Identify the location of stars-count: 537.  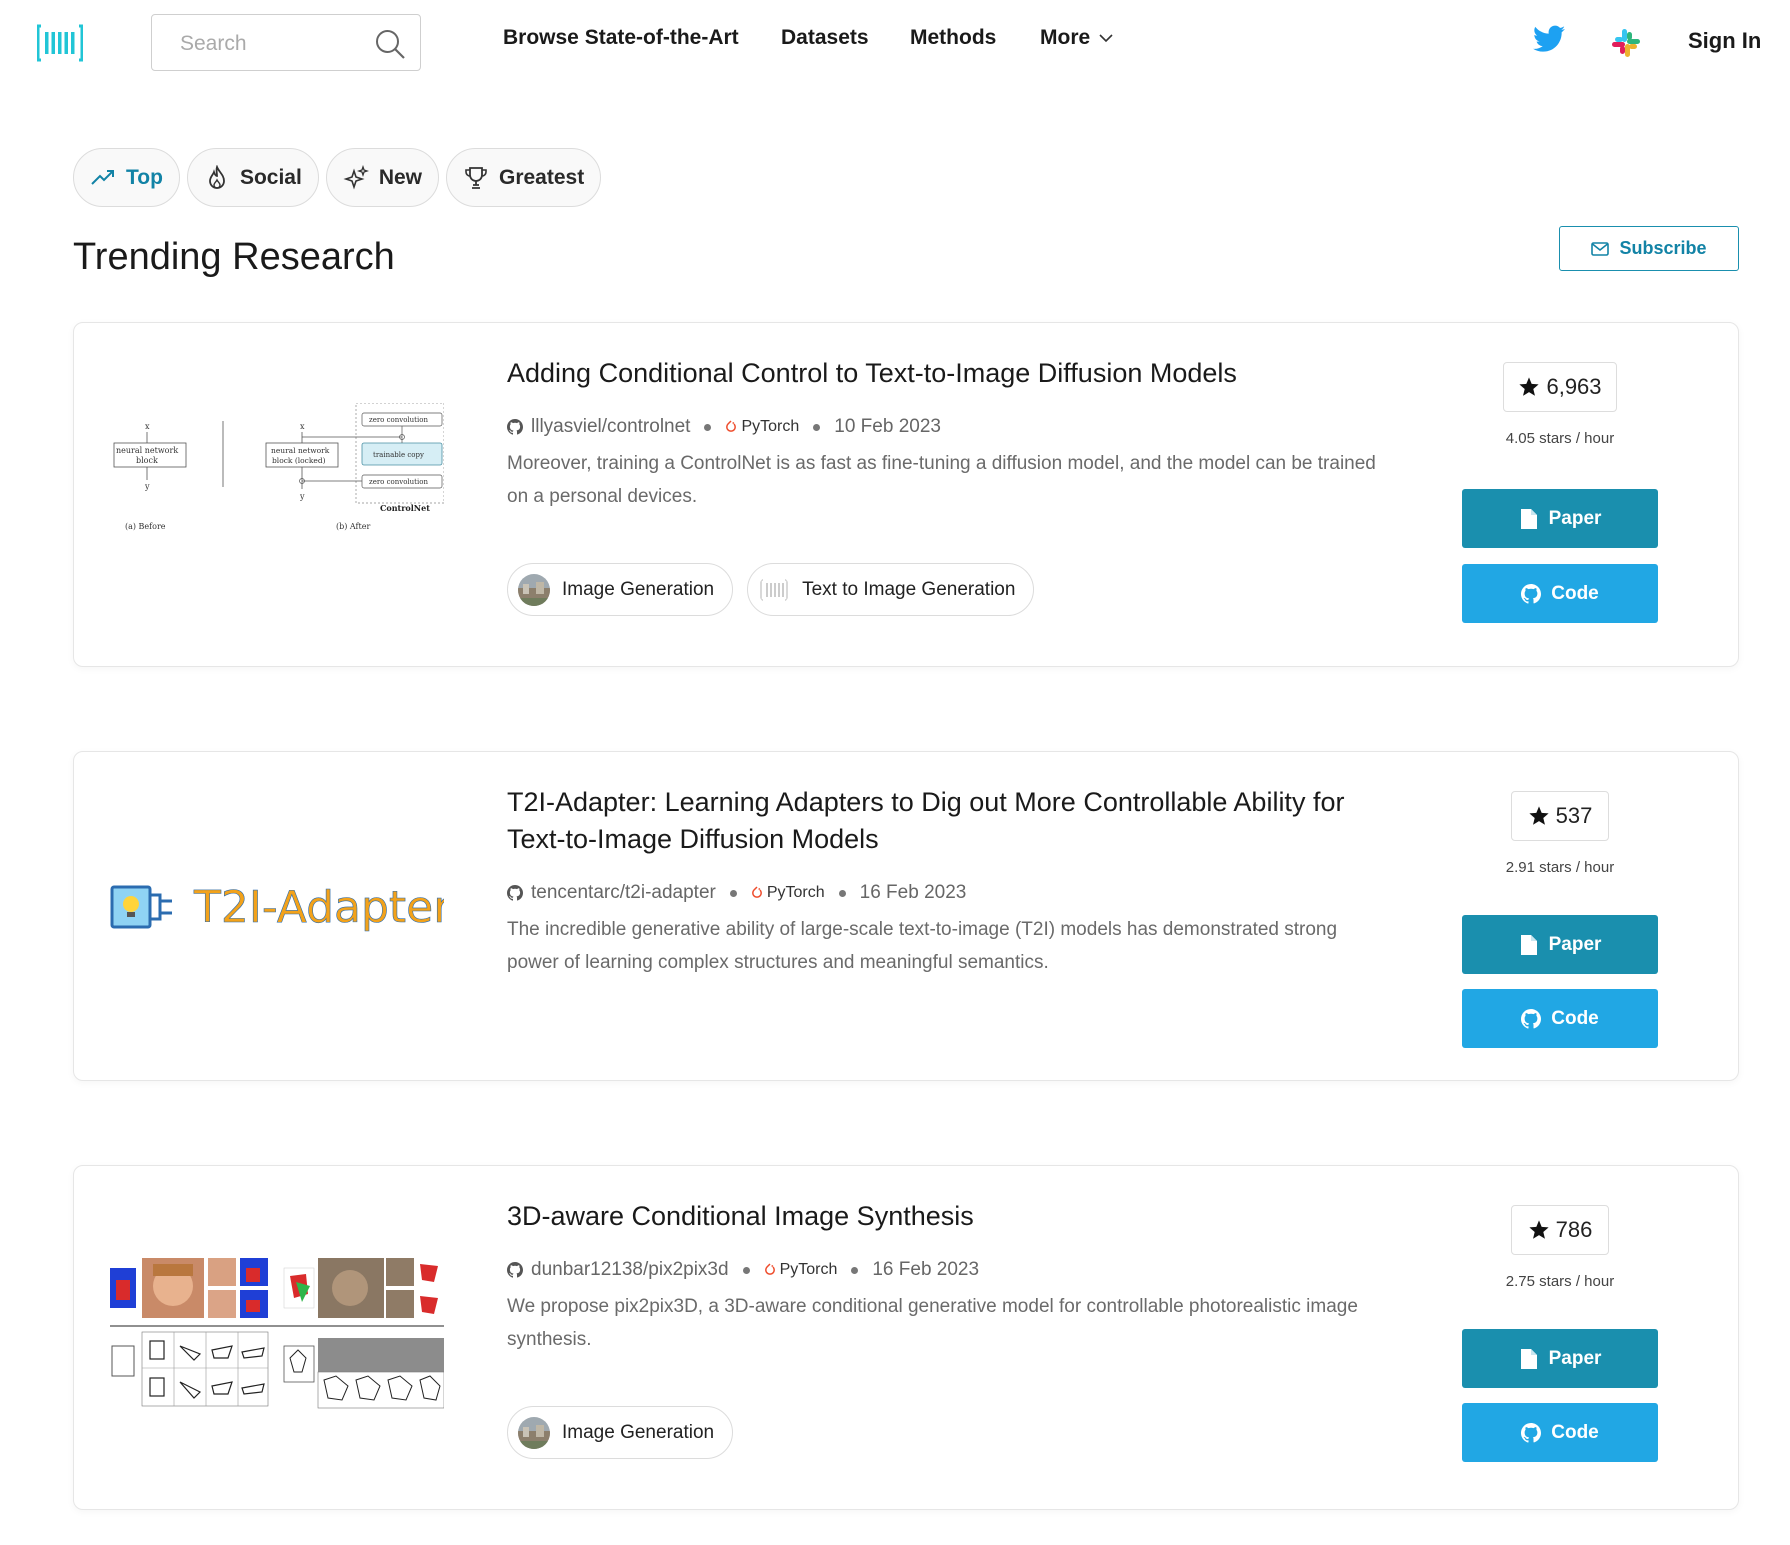
(1574, 815).